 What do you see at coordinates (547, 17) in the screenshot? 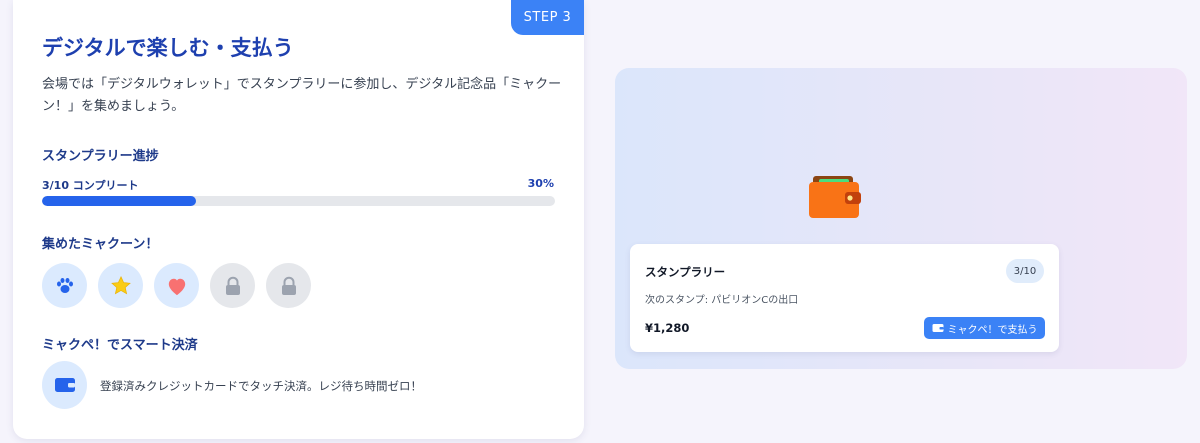
I see `step-badge: STEP 3` at bounding box center [547, 17].